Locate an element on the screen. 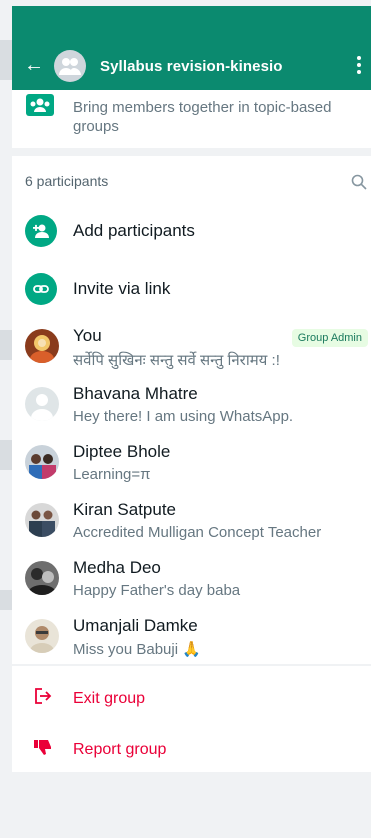  add-person-icon is located at coordinates (41, 231).